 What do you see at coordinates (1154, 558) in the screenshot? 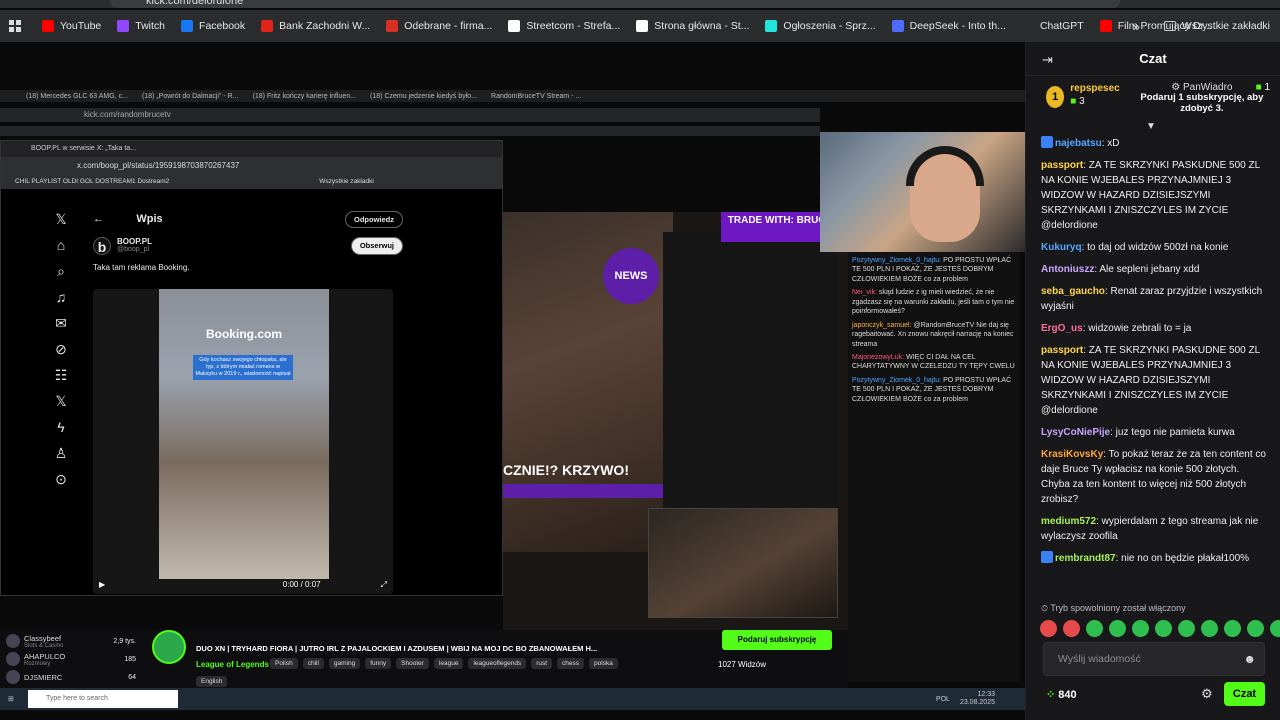
I see `chat-message: rembrandt87: nie no on będzie płakał100%` at bounding box center [1154, 558].